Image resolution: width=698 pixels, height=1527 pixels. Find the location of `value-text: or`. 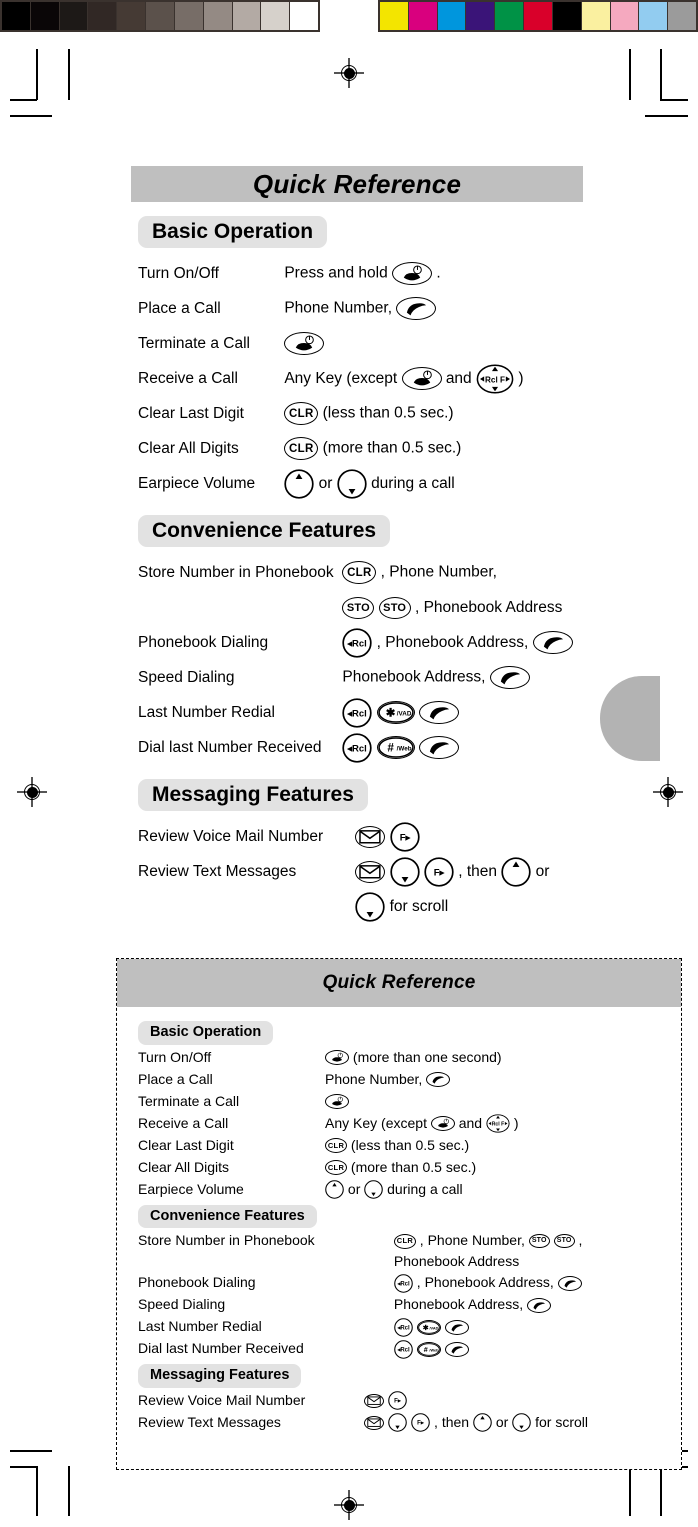

value-text: or is located at coordinates (502, 1421).